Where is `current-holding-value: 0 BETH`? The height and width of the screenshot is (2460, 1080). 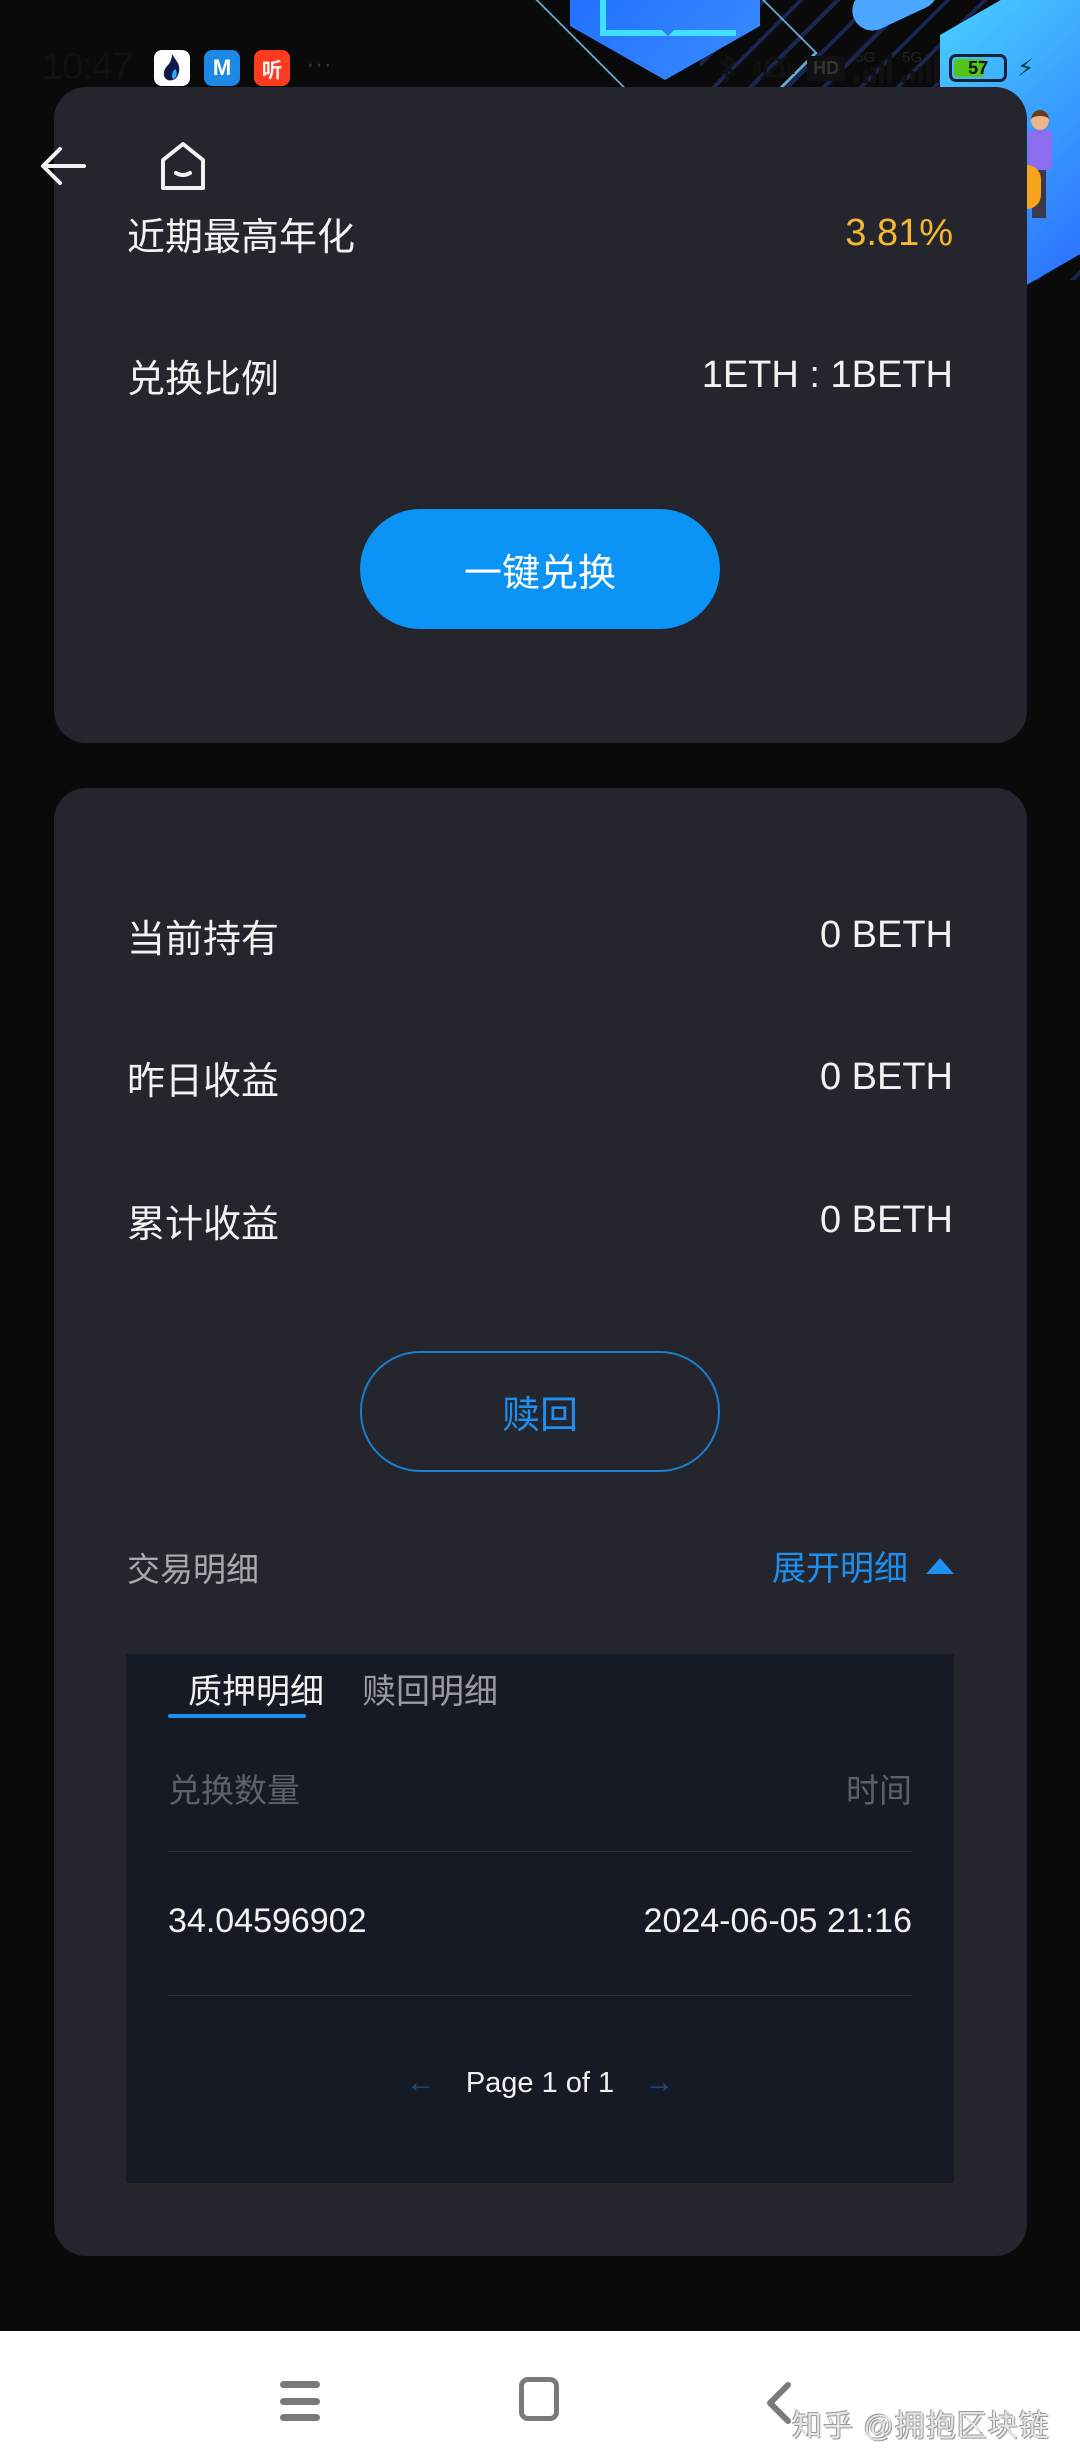
current-holding-value: 0 BETH is located at coordinates (886, 934).